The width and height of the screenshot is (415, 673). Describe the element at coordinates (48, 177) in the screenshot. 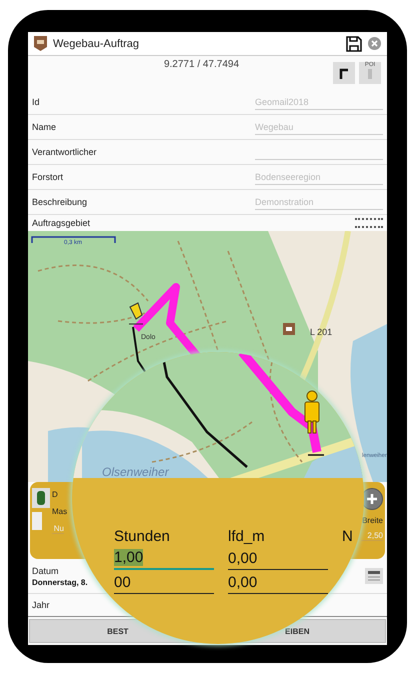

I see `field-label: Forstort` at that location.